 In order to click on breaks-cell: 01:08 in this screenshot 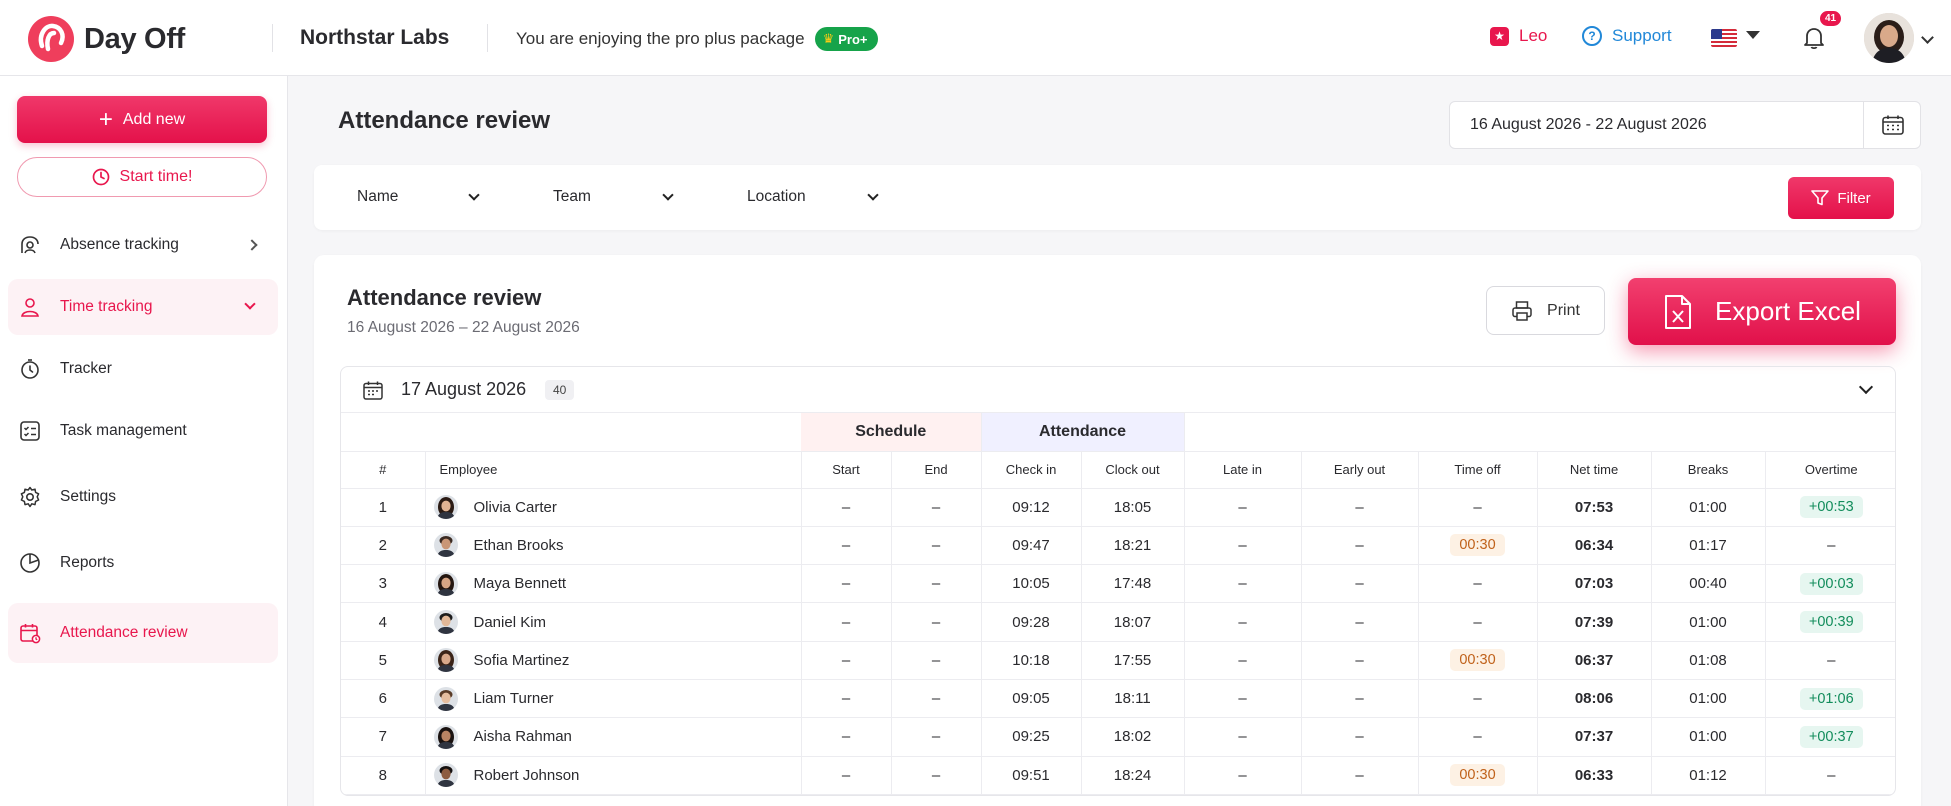, I will do `click(1708, 660)`.